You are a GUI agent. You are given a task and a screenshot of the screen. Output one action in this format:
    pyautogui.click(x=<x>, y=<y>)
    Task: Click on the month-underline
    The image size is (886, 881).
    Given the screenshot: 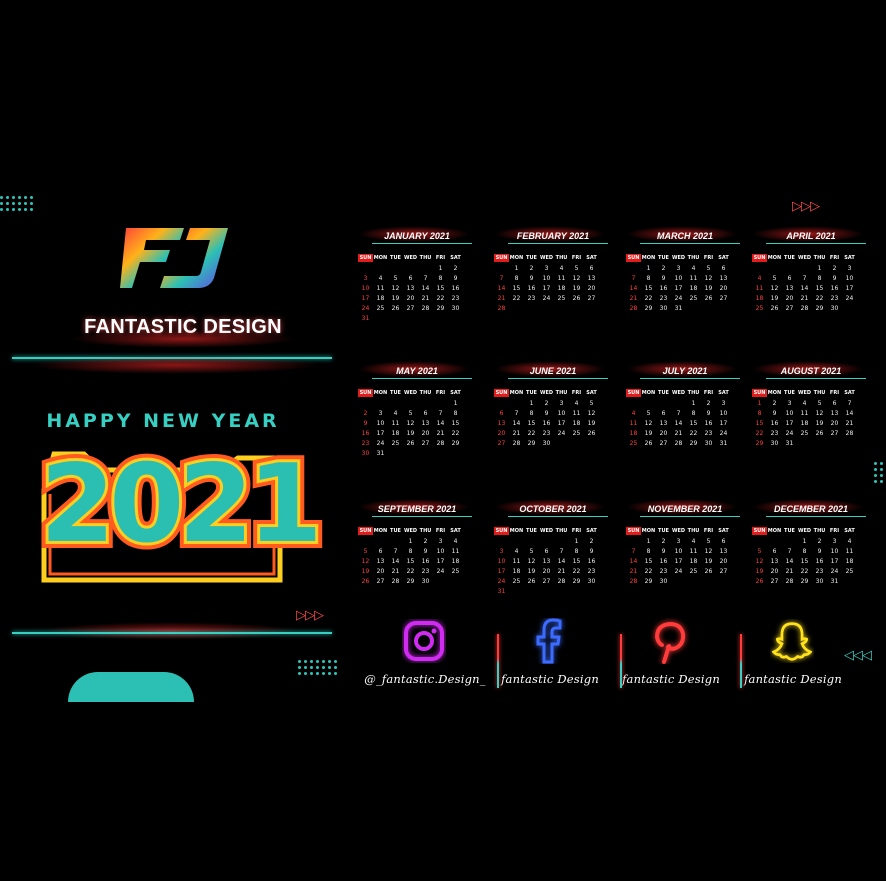 What is the action you would take?
    pyautogui.click(x=816, y=243)
    